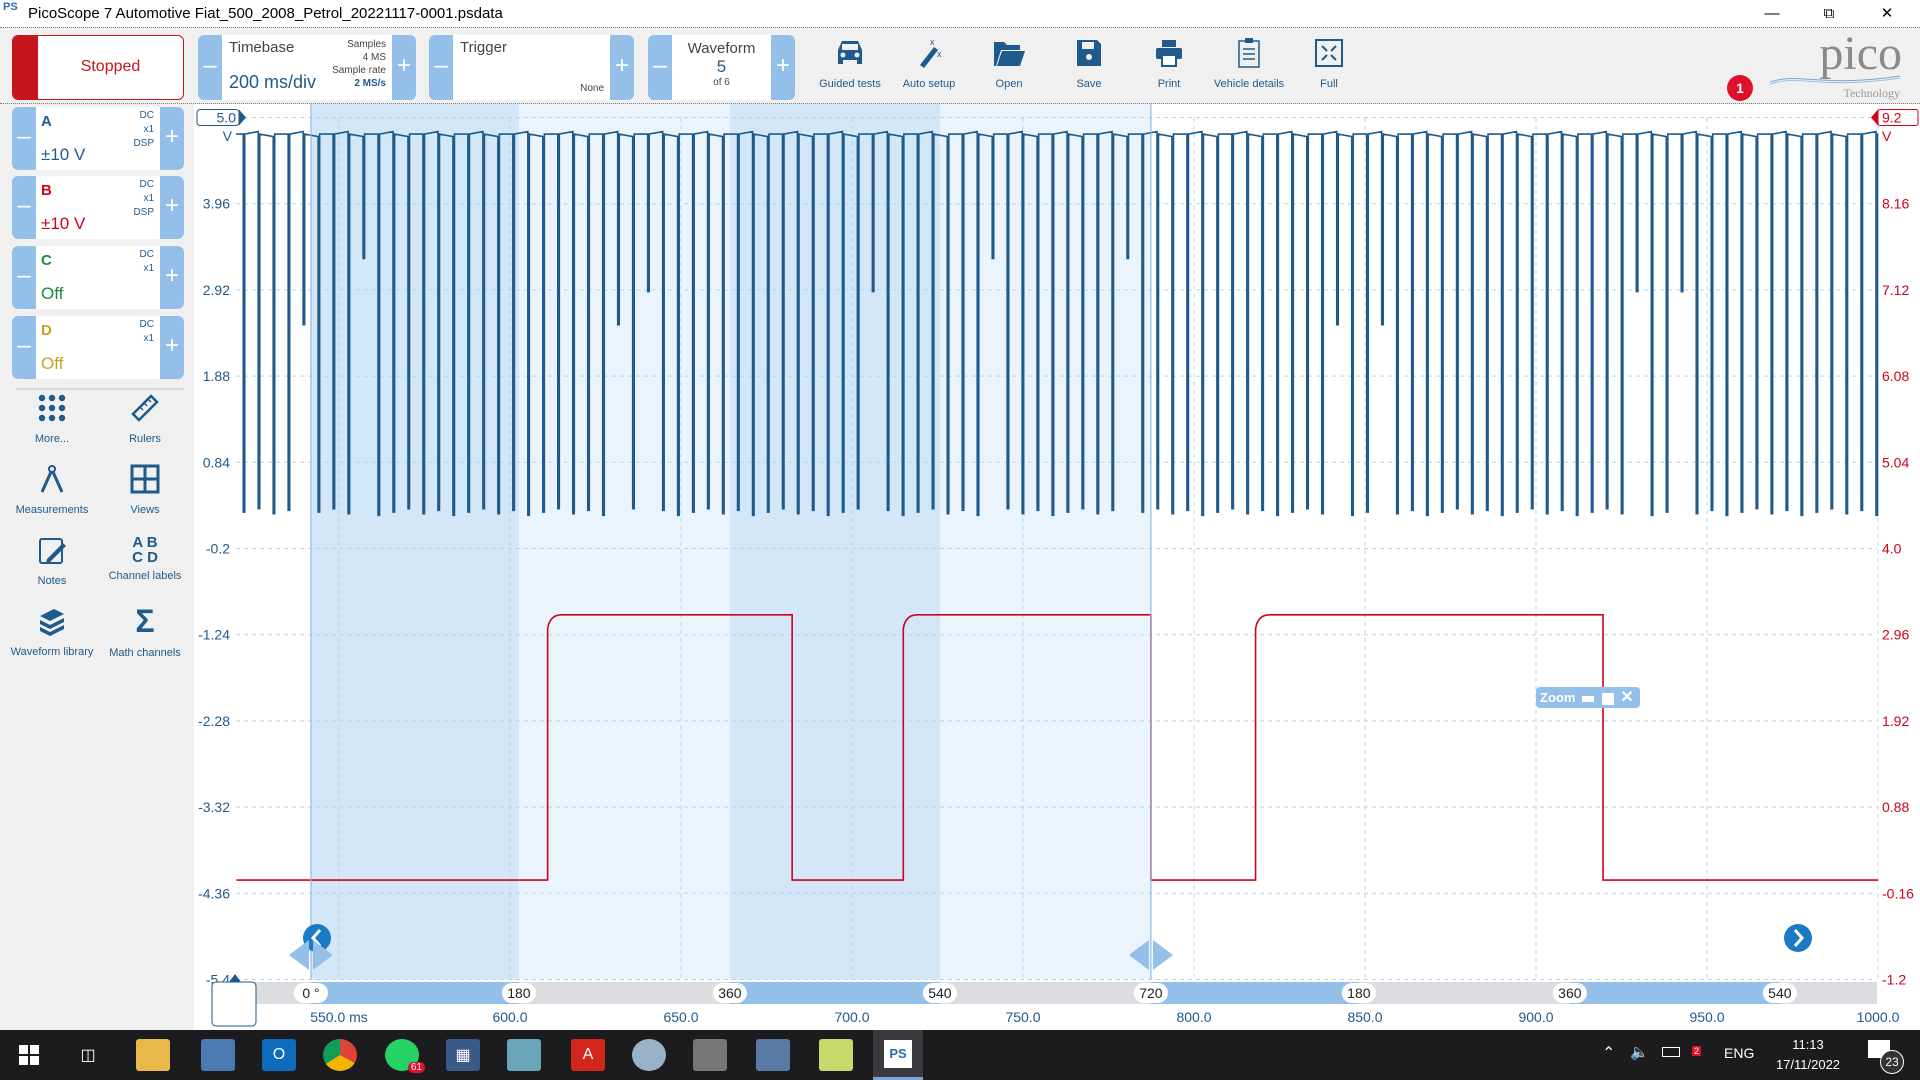 The height and width of the screenshot is (1080, 1920). I want to click on restore-button: ⧉, so click(1829, 14).